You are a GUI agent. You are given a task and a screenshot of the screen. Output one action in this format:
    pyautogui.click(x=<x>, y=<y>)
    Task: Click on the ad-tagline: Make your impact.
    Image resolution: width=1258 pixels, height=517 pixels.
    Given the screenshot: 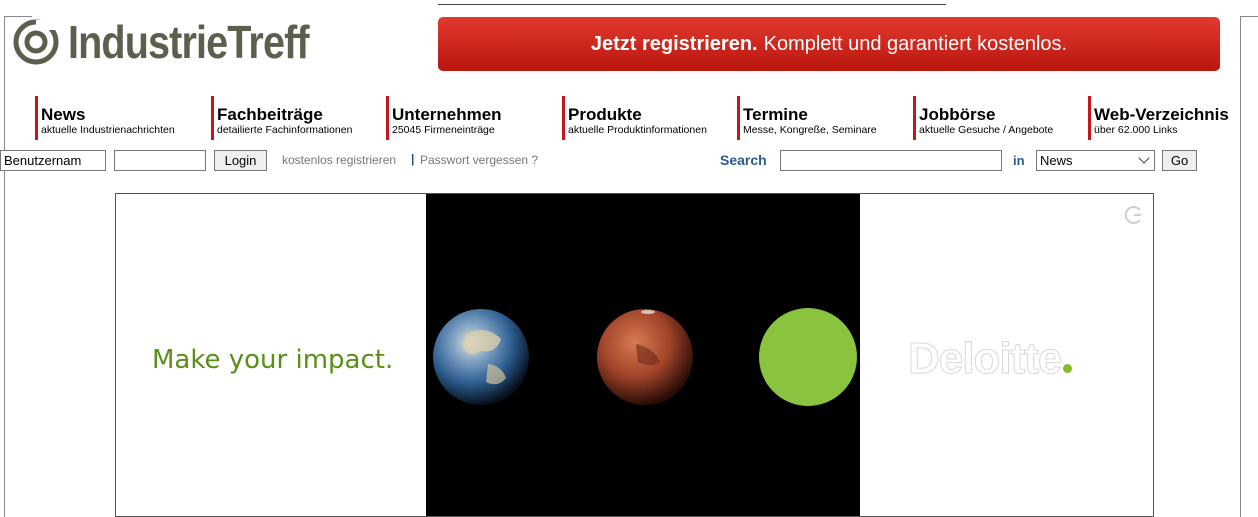 What is the action you would take?
    pyautogui.click(x=273, y=360)
    